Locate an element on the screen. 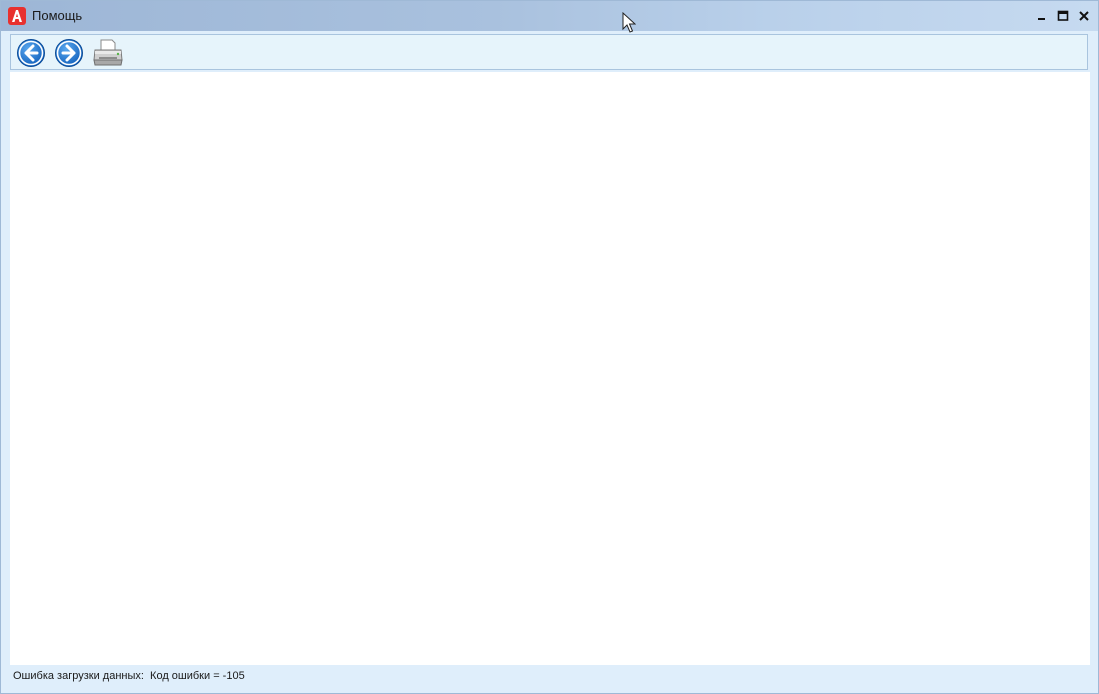  close-icon is located at coordinates (1084, 16).